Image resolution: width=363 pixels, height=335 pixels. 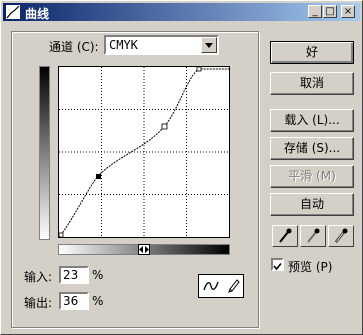 I want to click on preview-checkbox, so click(x=277, y=264).